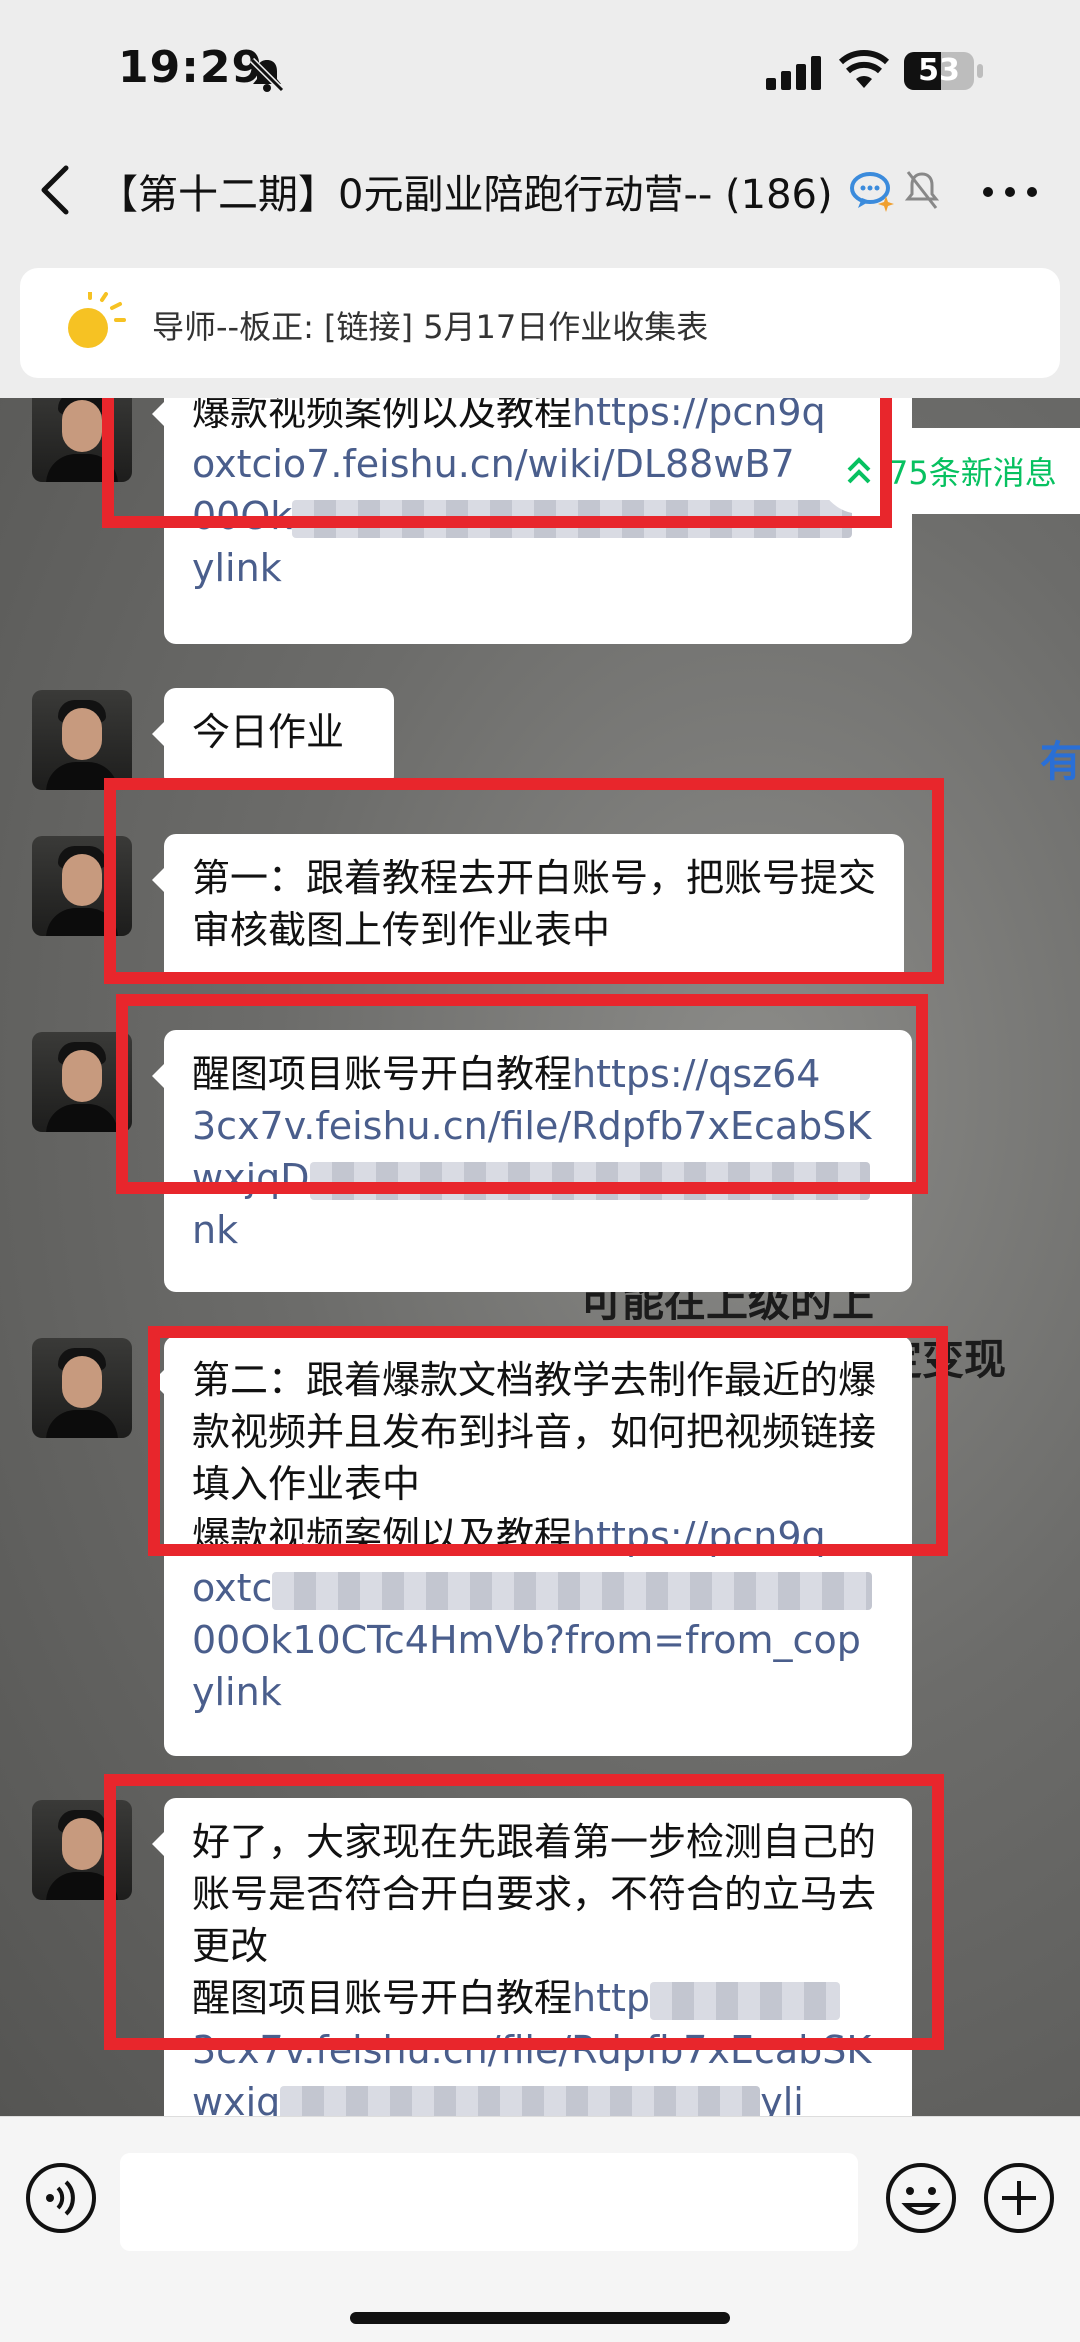 Image resolution: width=1080 pixels, height=2342 pixels. What do you see at coordinates (56, 190) in the screenshot?
I see `back-arrow-icon` at bounding box center [56, 190].